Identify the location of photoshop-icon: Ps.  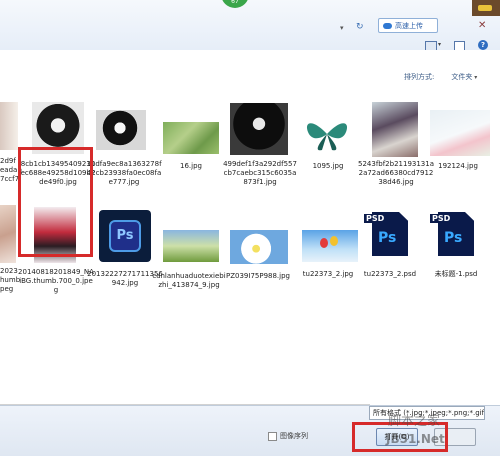
(125, 236).